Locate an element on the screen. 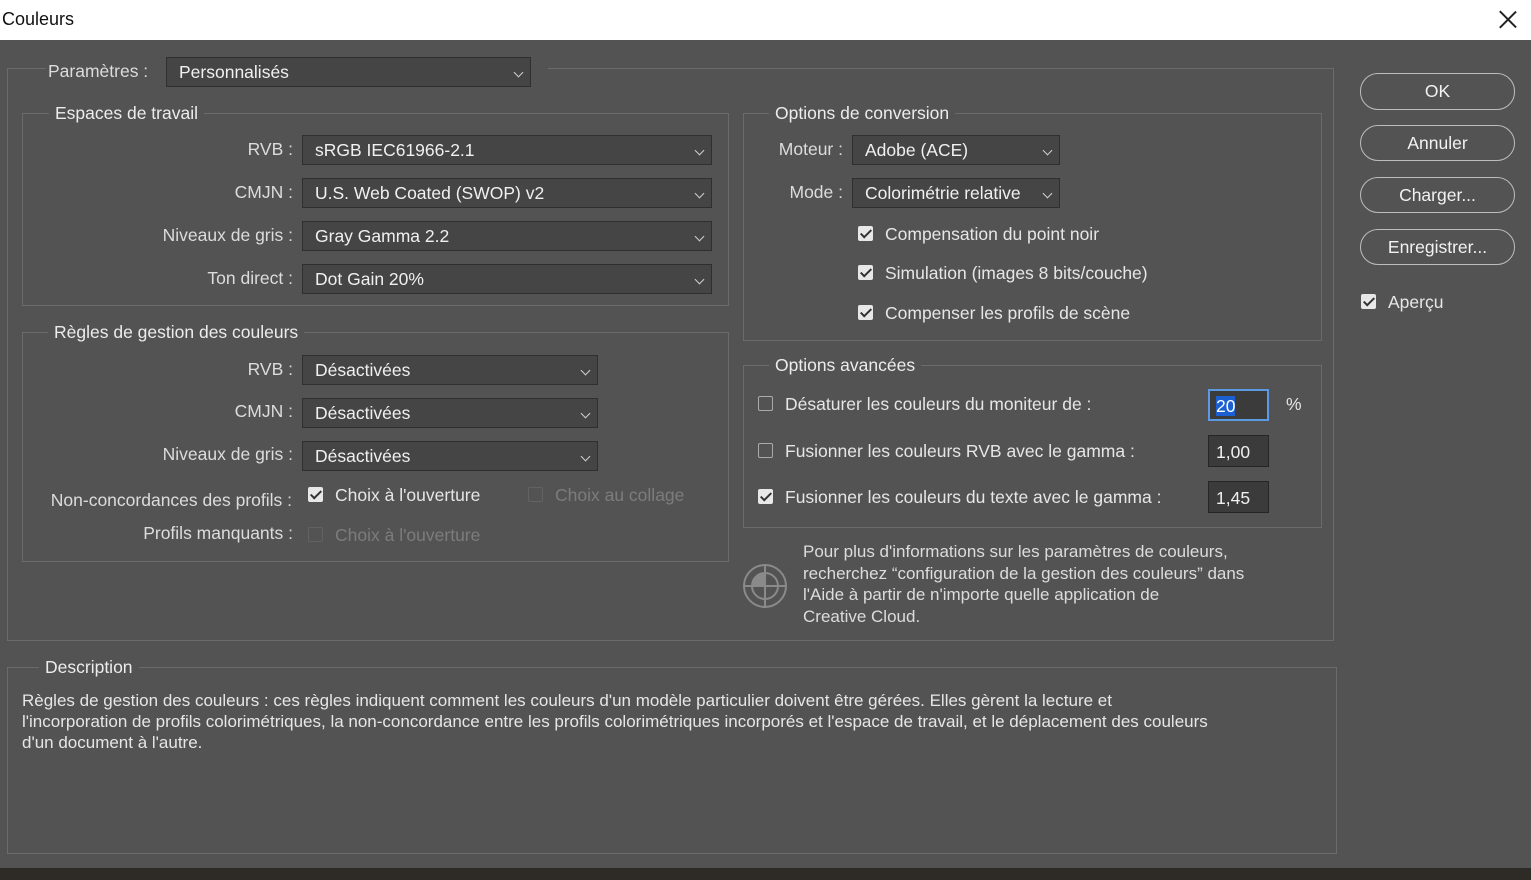  mismatch-label: Non-concordances des profils : is located at coordinates (171, 500).